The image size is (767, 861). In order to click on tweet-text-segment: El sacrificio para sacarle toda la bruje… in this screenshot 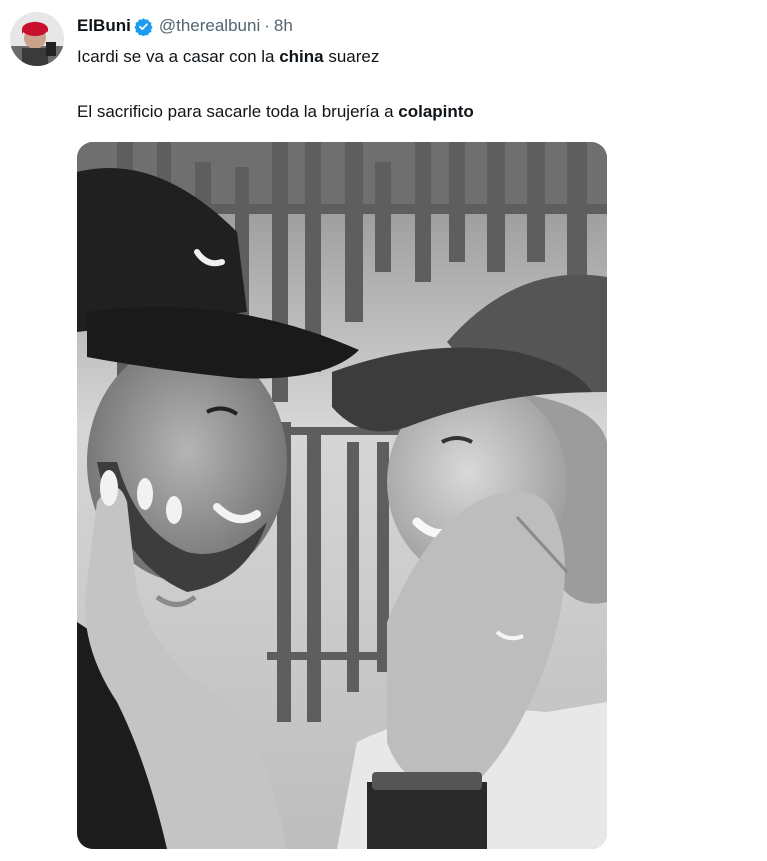, I will do `click(238, 111)`.